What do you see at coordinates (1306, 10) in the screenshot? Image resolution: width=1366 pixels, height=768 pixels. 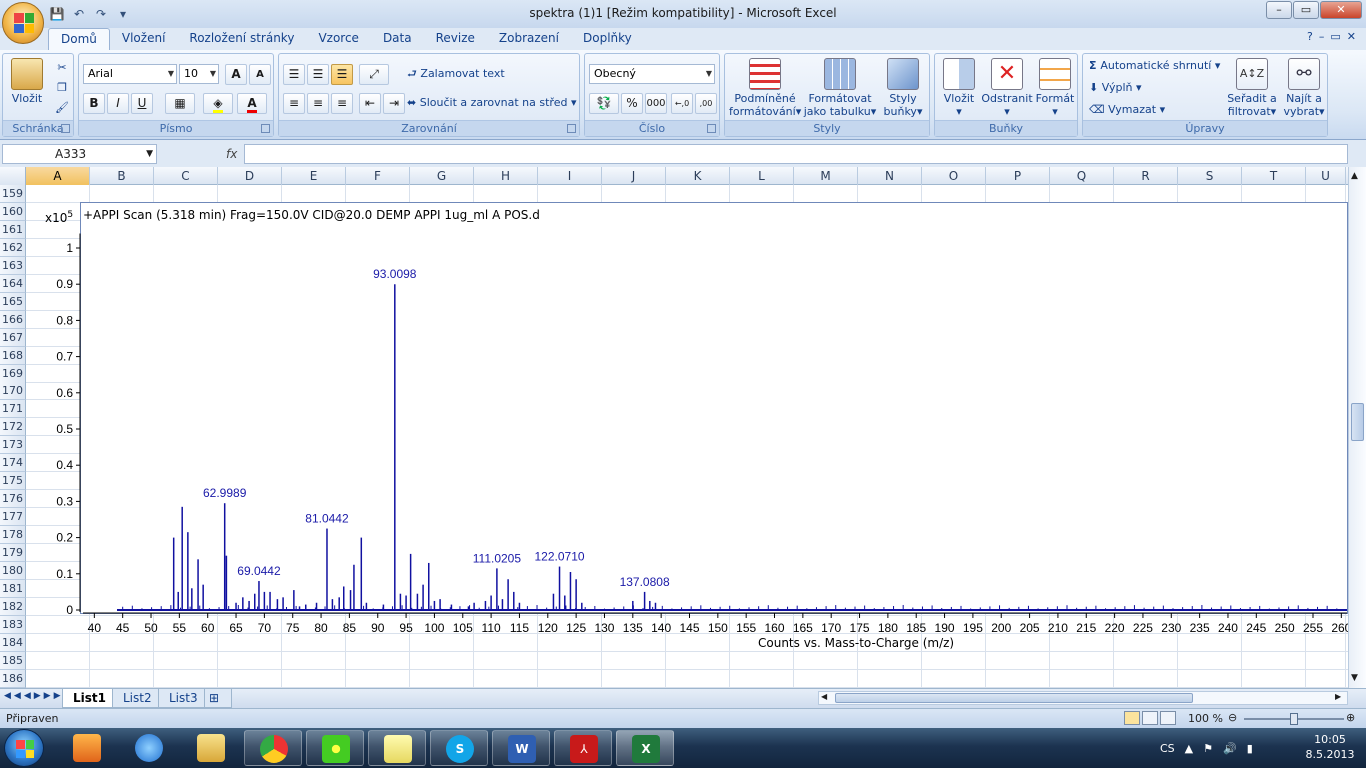 I see `maximize-button: ▭` at bounding box center [1306, 10].